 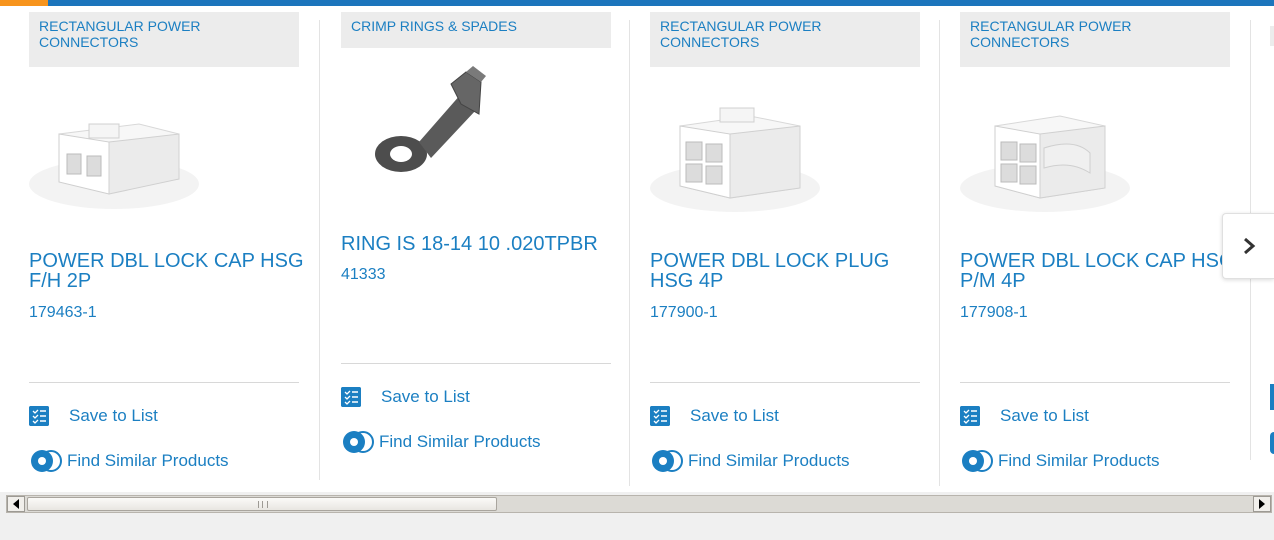 What do you see at coordinates (114, 159) in the screenshot?
I see `connector-2-position-icon` at bounding box center [114, 159].